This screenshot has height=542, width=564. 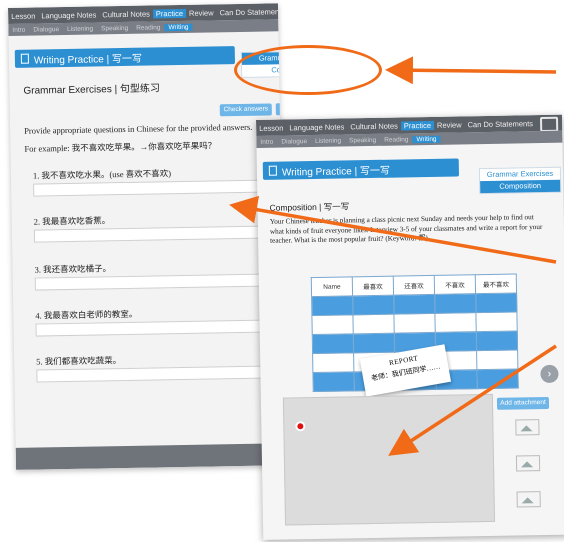 What do you see at coordinates (472, 400) in the screenshot?
I see `arrow-to-composition` at bounding box center [472, 400].